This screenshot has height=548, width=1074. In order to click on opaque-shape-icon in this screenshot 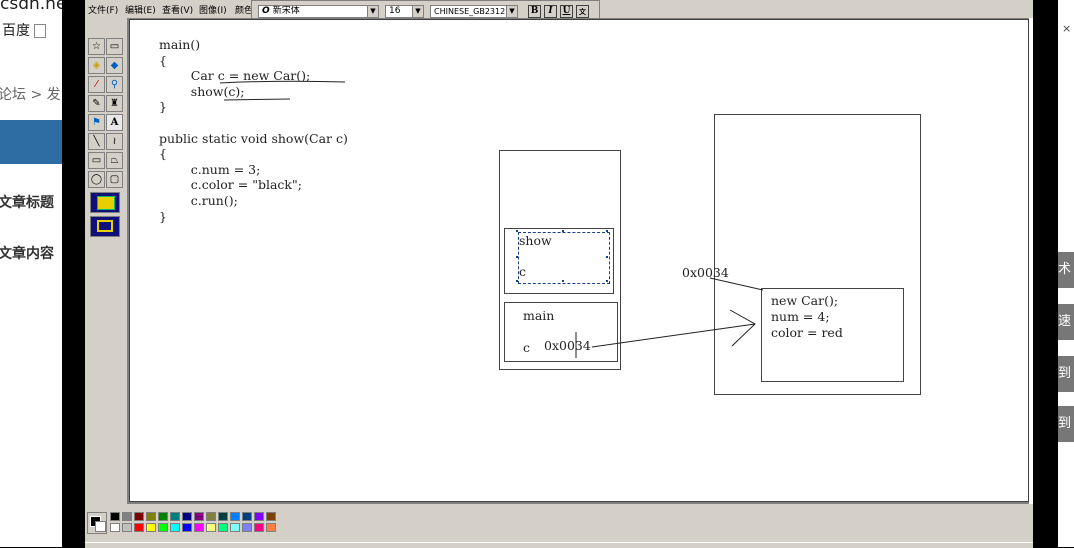, I will do `click(106, 203)`.